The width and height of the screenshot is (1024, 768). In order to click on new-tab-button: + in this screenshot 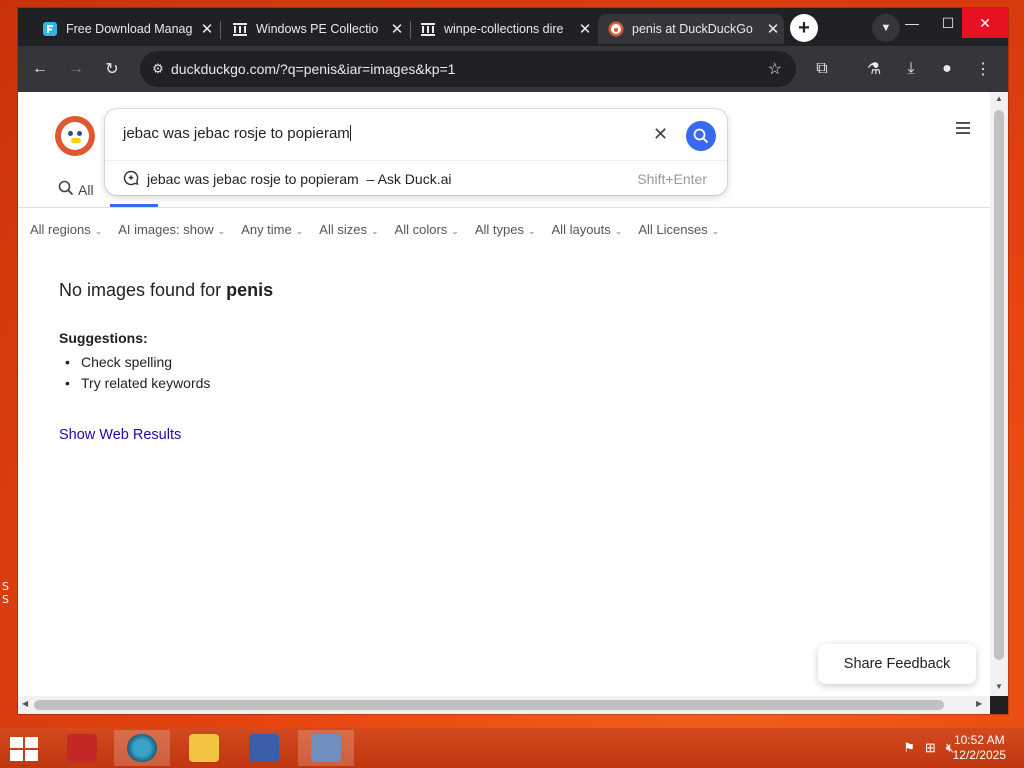, I will do `click(804, 28)`.